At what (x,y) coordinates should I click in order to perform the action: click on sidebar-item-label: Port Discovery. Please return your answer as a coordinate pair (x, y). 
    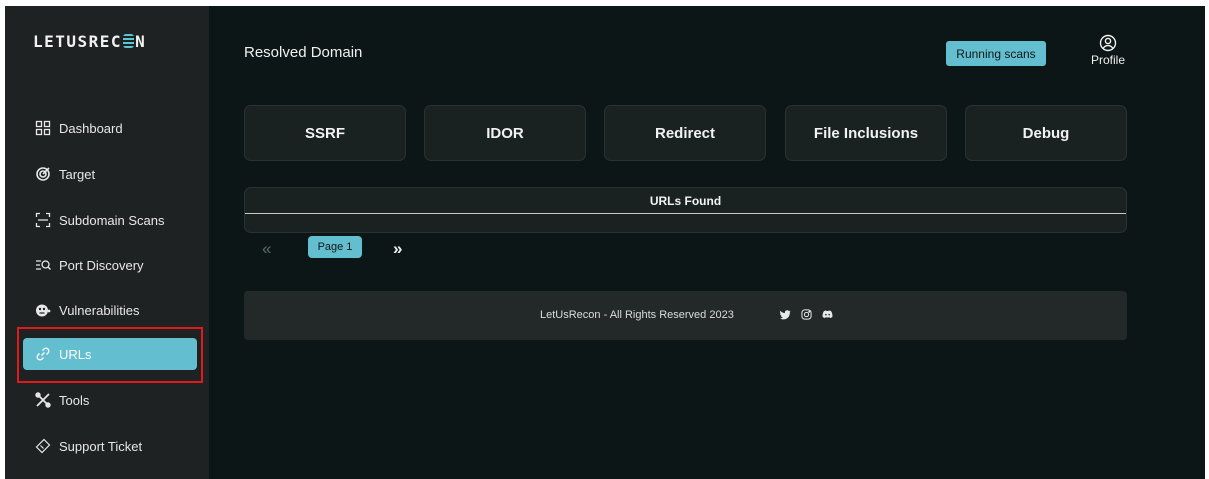
    Looking at the image, I should click on (101, 265).